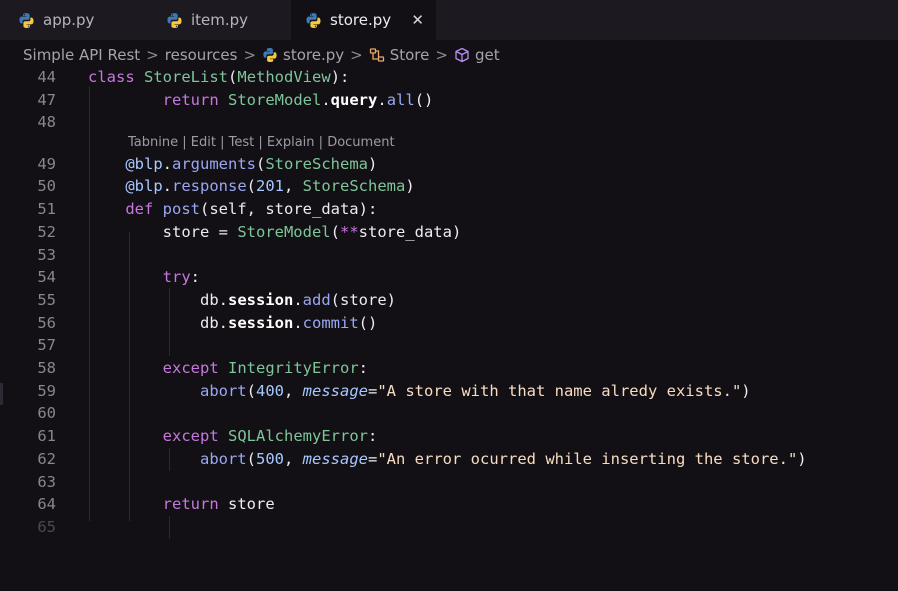  I want to click on code-token: commit, so click(330, 322).